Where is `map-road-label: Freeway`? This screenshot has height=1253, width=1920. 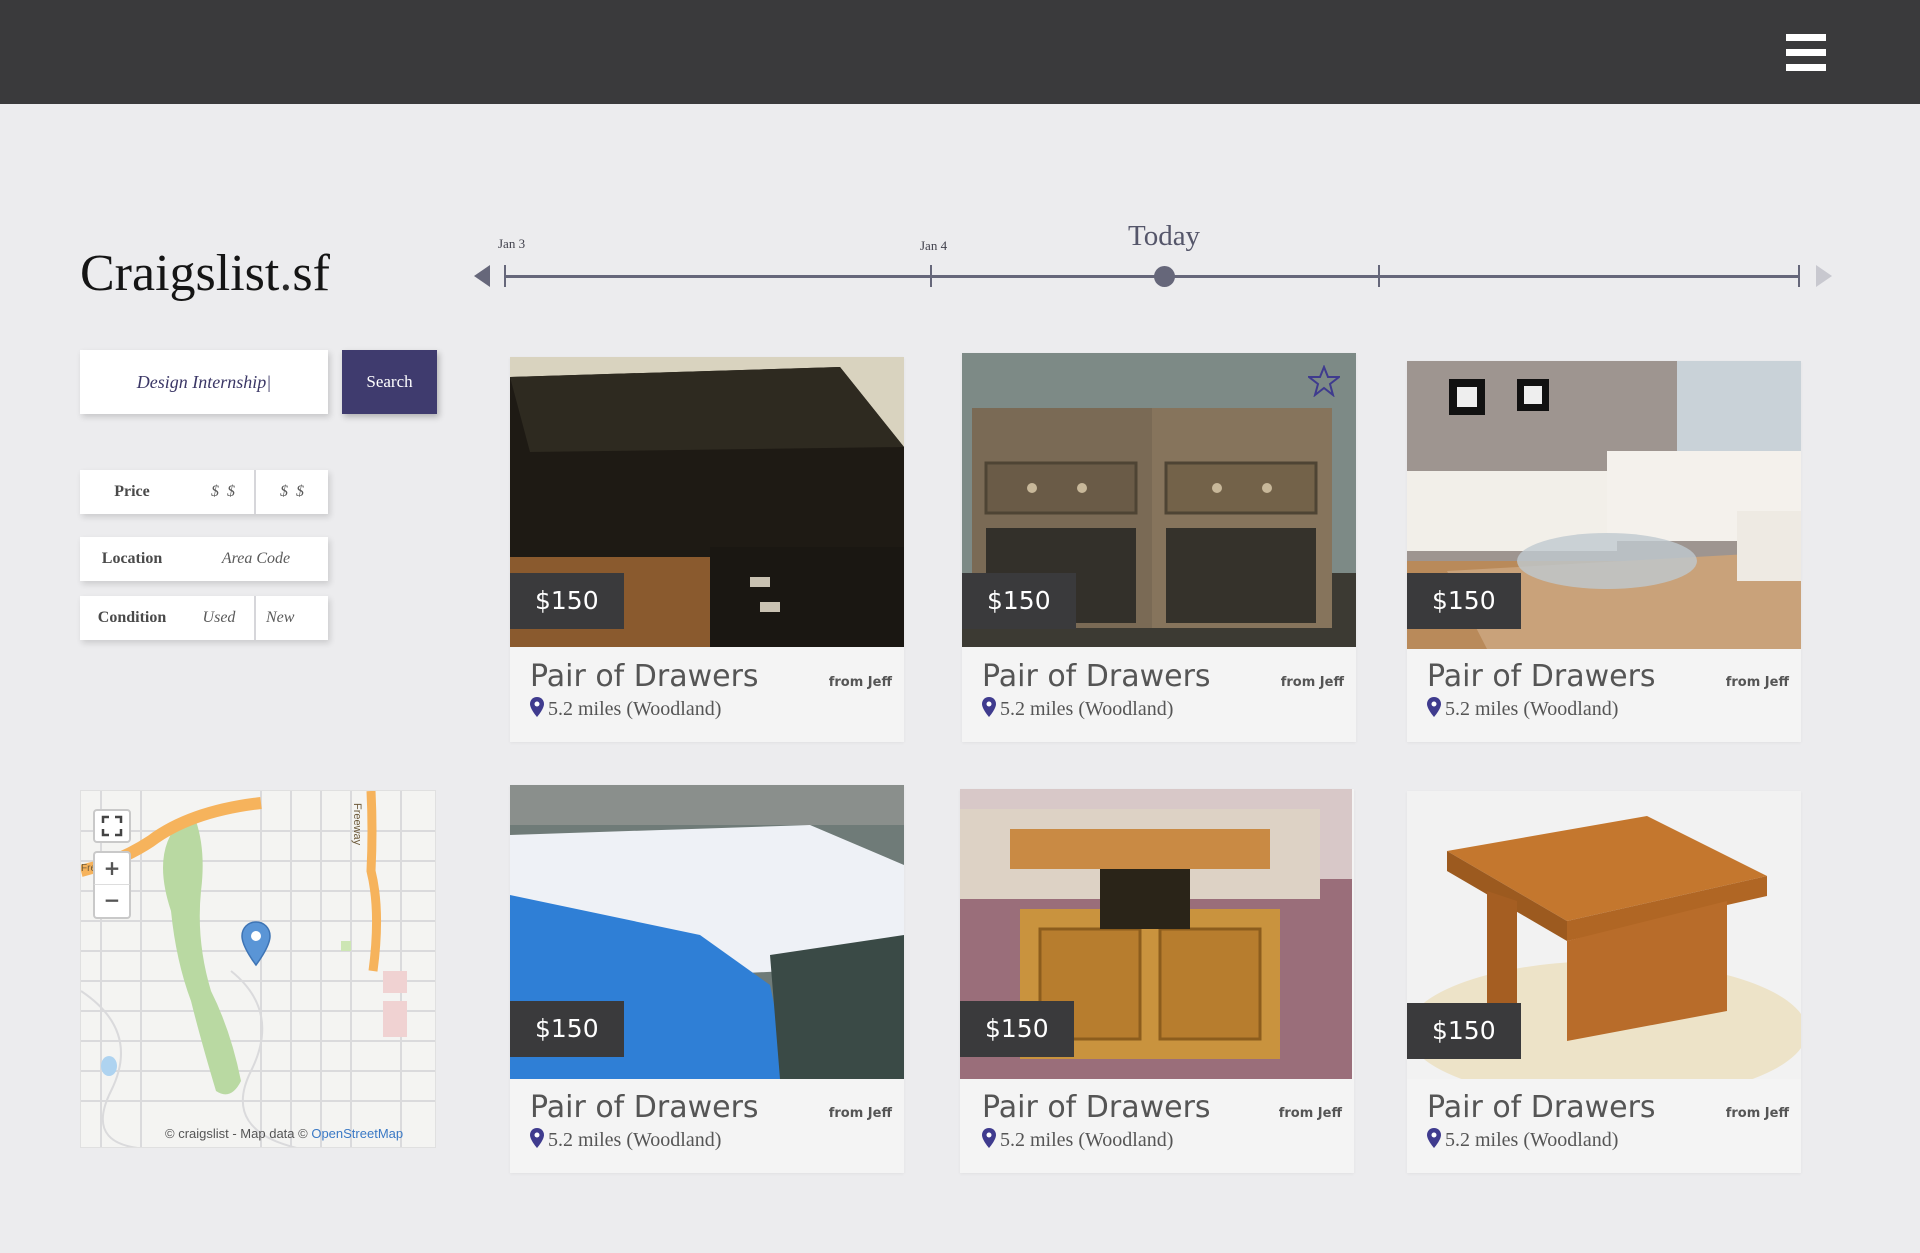 map-road-label: Freeway is located at coordinates (357, 824).